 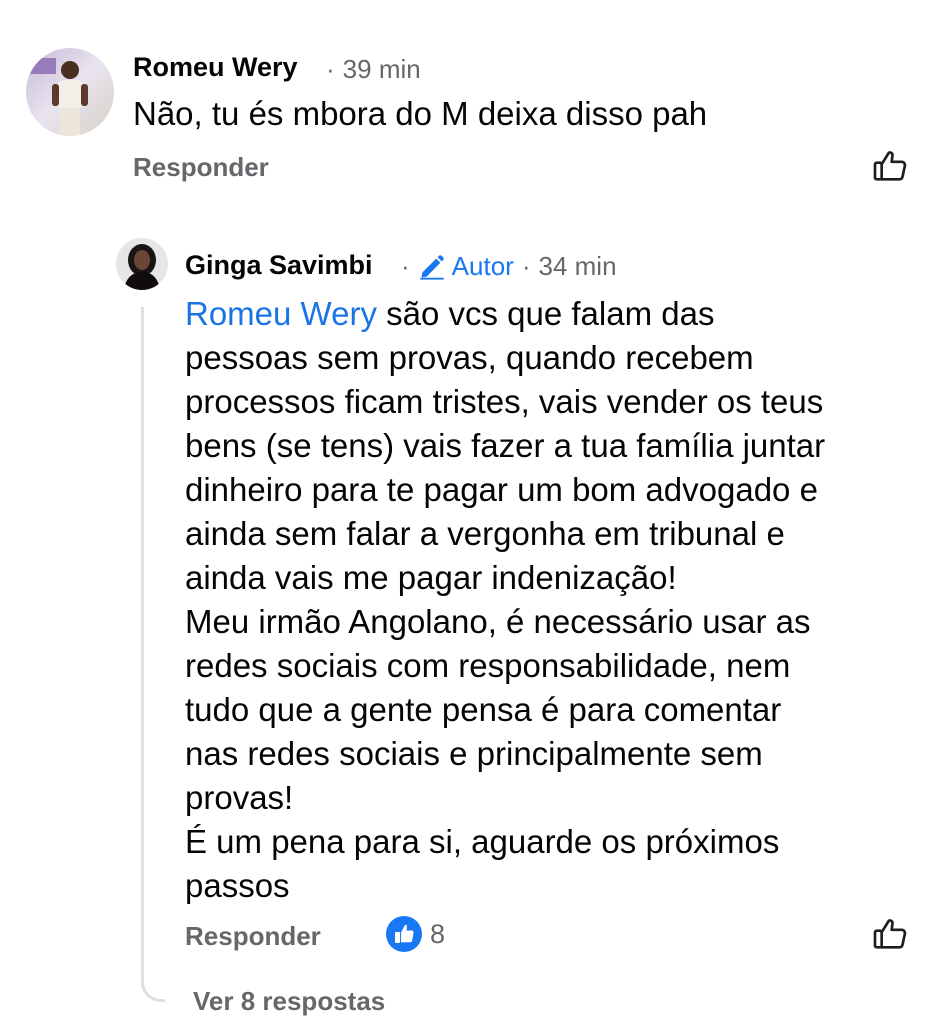 I want to click on reply-reply-button: Responder, so click(x=253, y=936).